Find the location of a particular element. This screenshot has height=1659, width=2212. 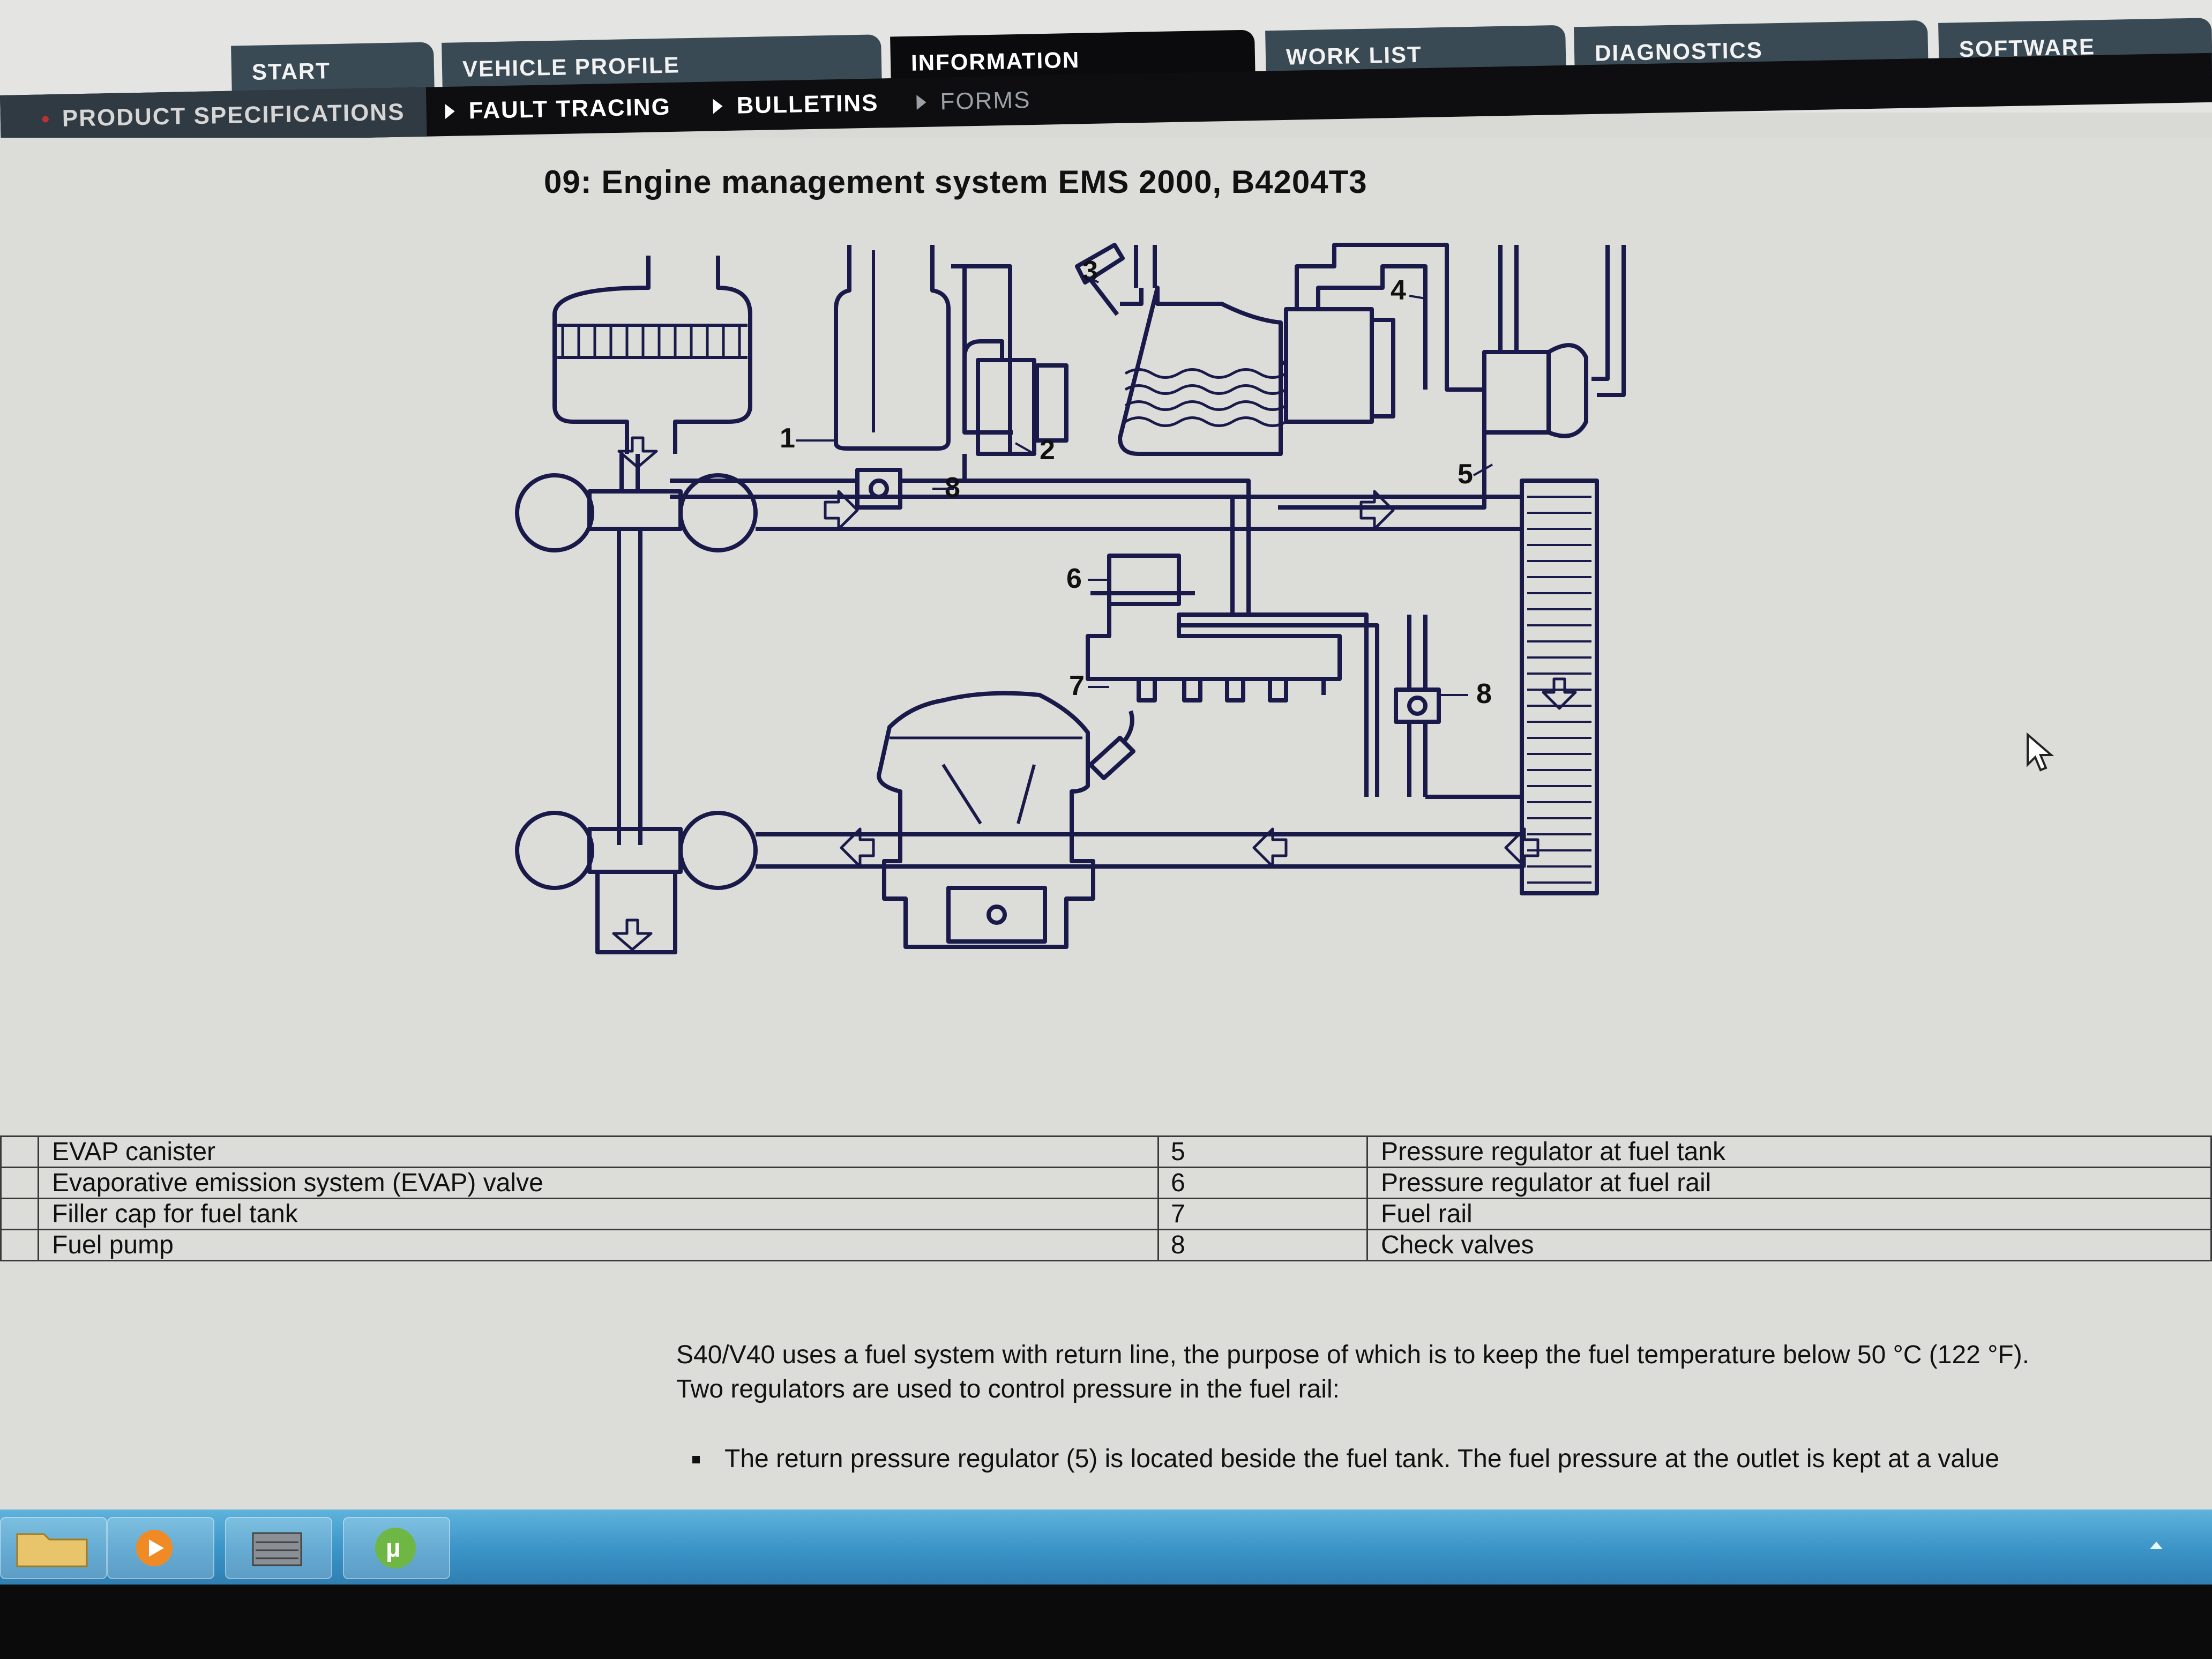

subtab-forms: FORMS is located at coordinates (974, 101).